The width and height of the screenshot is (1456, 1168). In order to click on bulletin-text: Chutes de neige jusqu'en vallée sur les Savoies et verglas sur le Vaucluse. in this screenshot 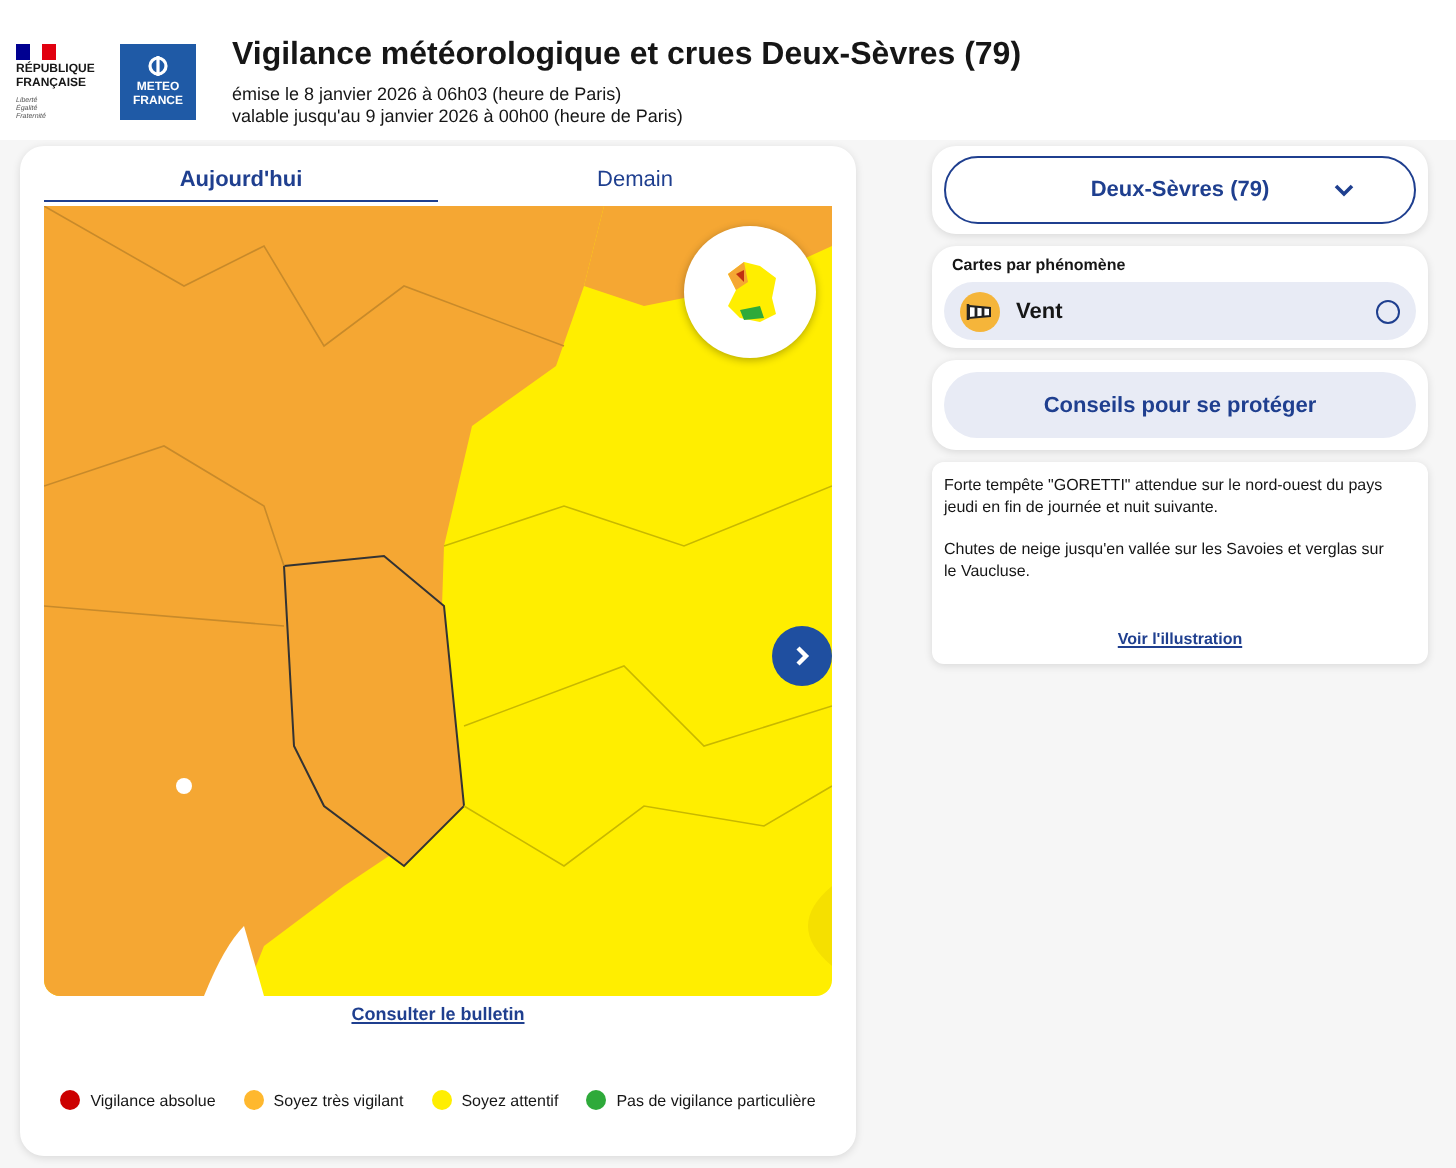, I will do `click(1165, 560)`.